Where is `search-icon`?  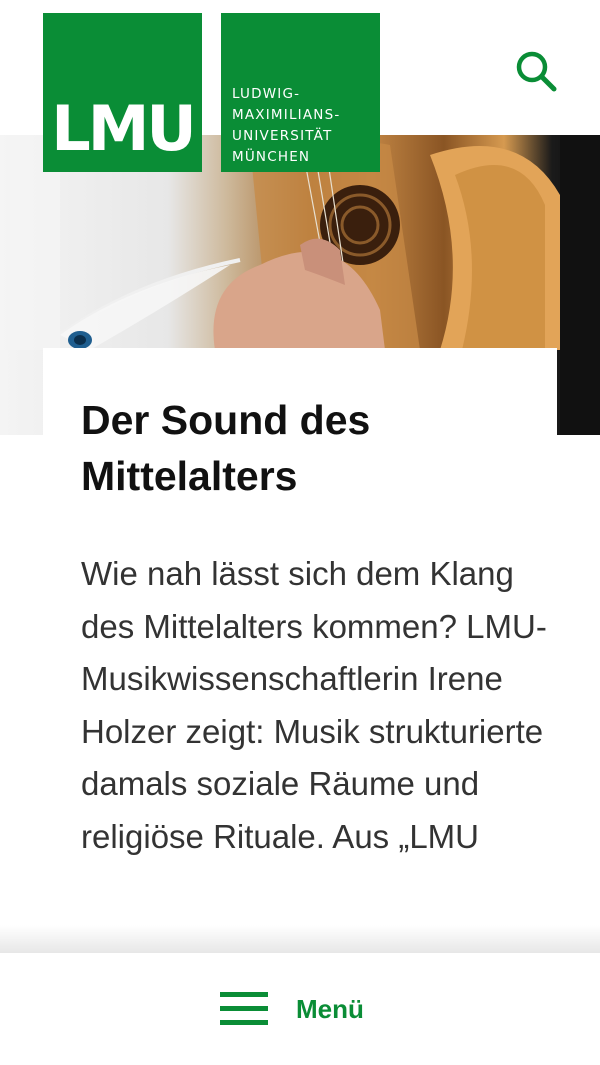 search-icon is located at coordinates (536, 71).